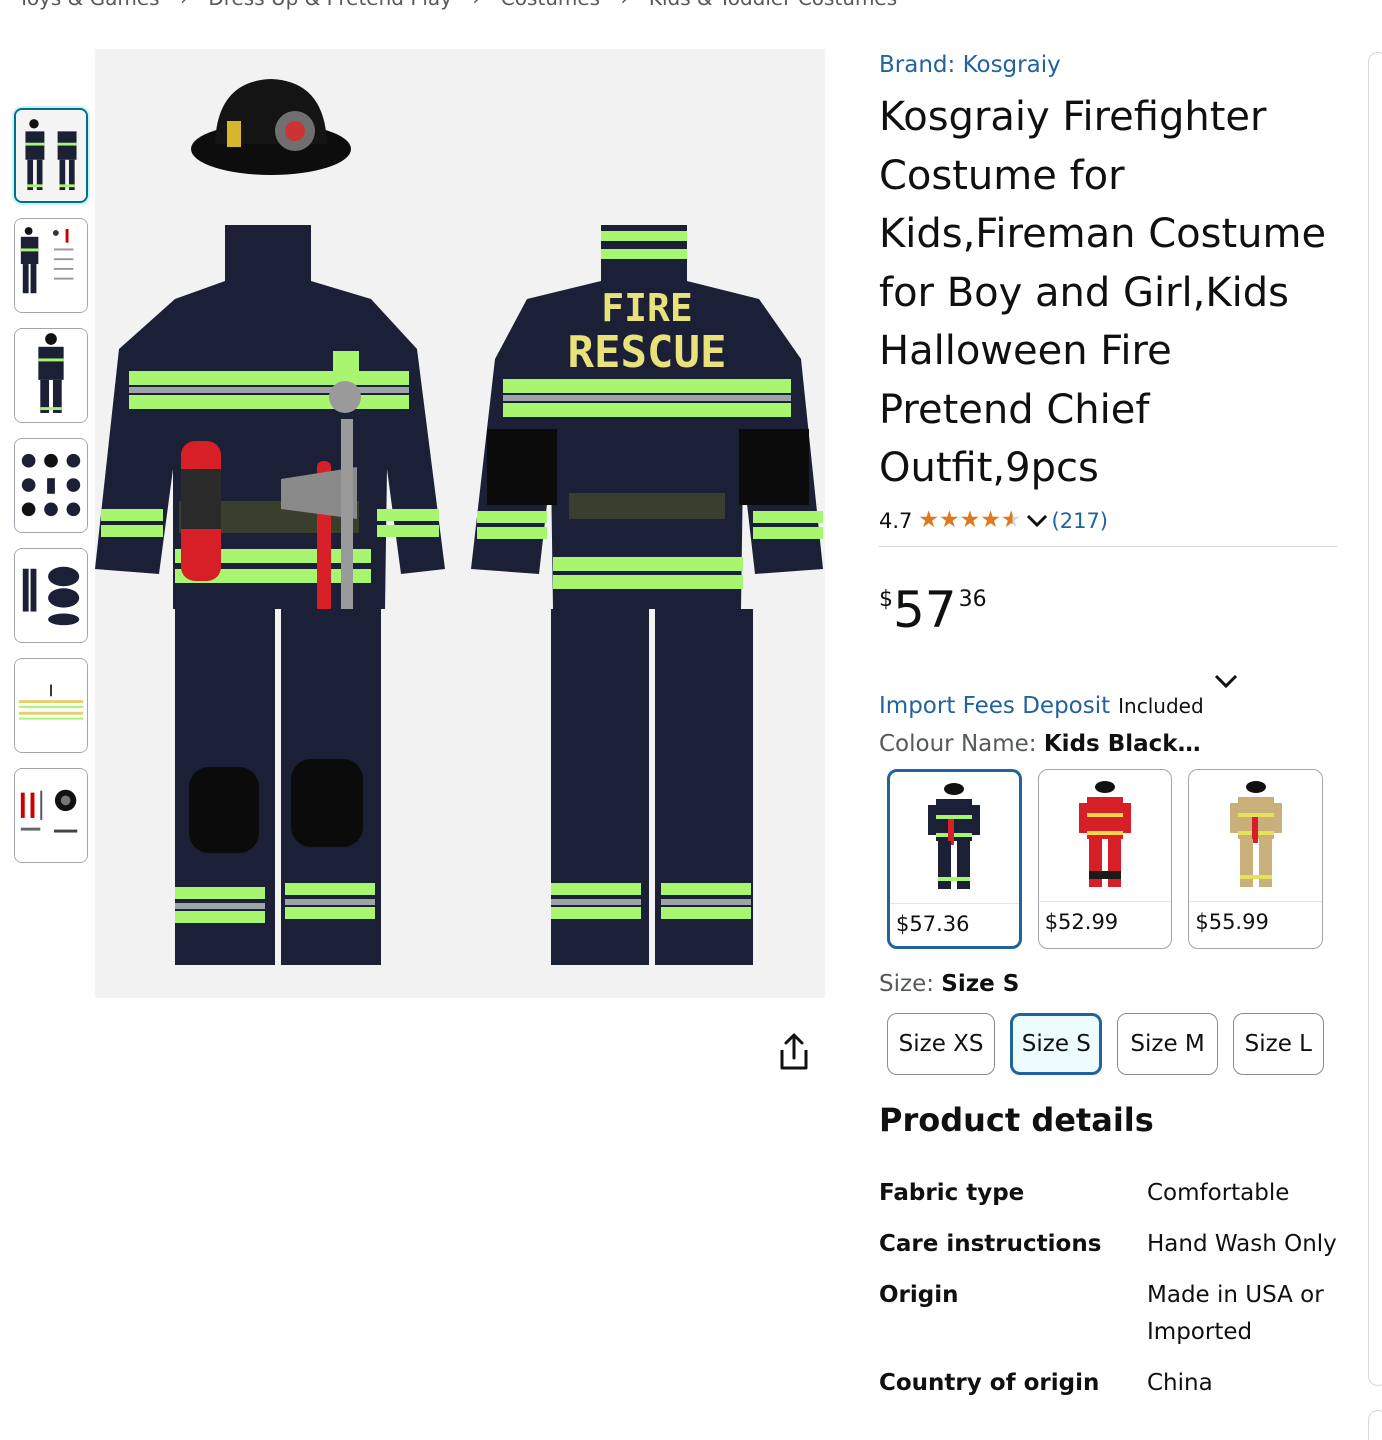  Describe the element at coordinates (925, 609) in the screenshot. I see `price-whole: 57` at that location.